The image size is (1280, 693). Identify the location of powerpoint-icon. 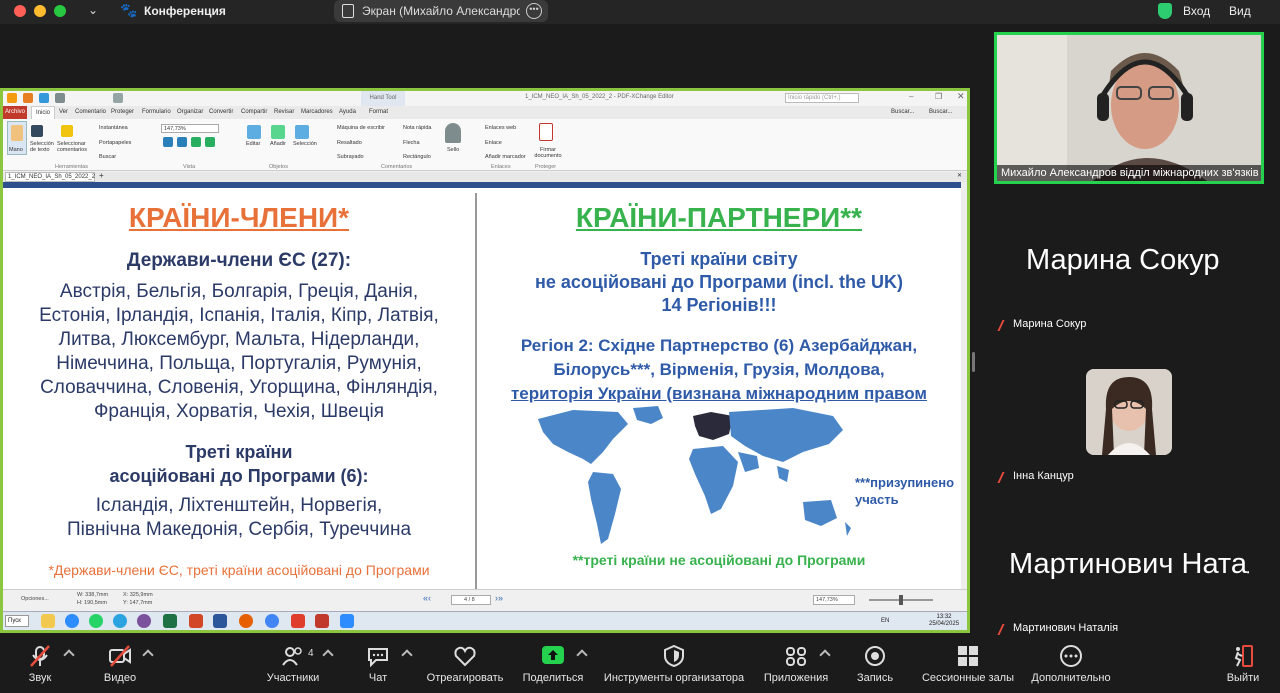
(196, 621).